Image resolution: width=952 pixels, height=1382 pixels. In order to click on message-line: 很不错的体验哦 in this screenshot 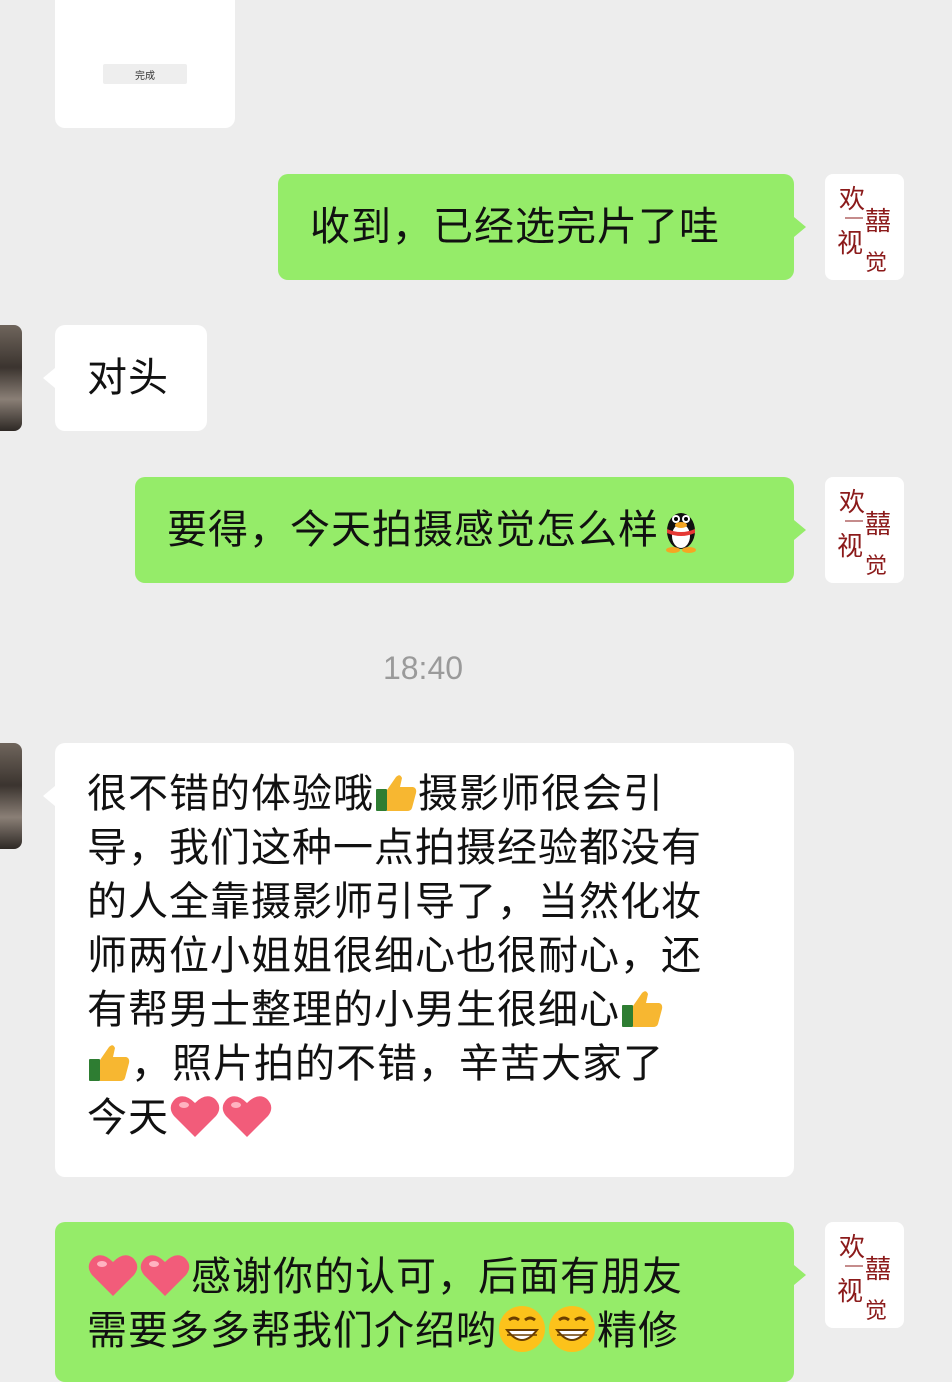, I will do `click(230, 794)`.